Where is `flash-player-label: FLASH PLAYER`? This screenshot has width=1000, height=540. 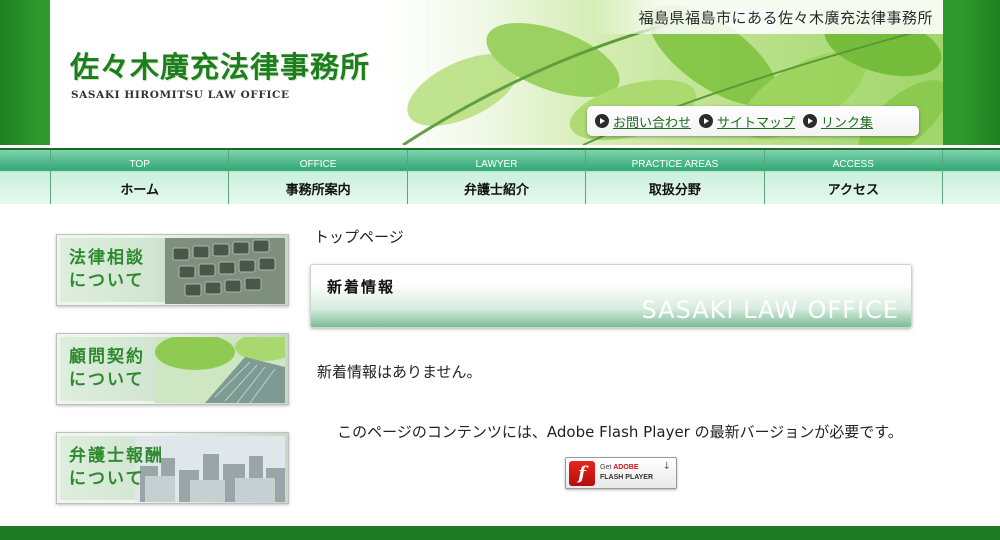
flash-player-label: FLASH PLAYER is located at coordinates (627, 477).